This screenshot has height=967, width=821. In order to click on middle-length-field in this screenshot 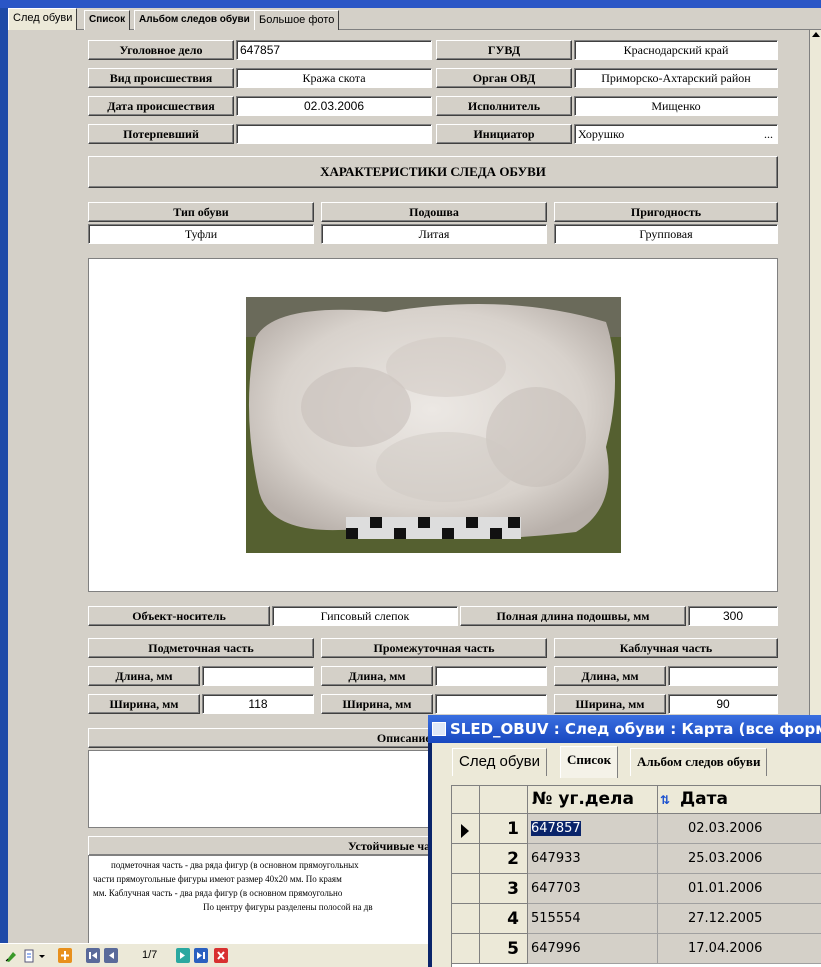, I will do `click(491, 676)`.